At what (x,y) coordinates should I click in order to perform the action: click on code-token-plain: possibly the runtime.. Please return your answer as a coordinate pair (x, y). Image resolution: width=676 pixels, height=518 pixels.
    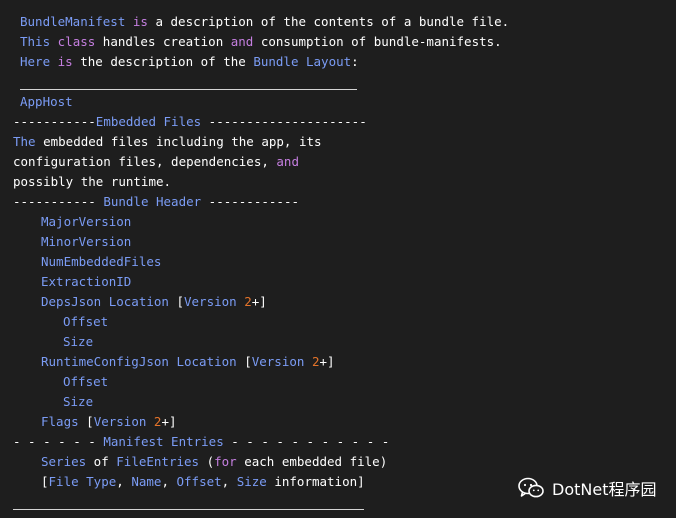
    Looking at the image, I should click on (92, 181).